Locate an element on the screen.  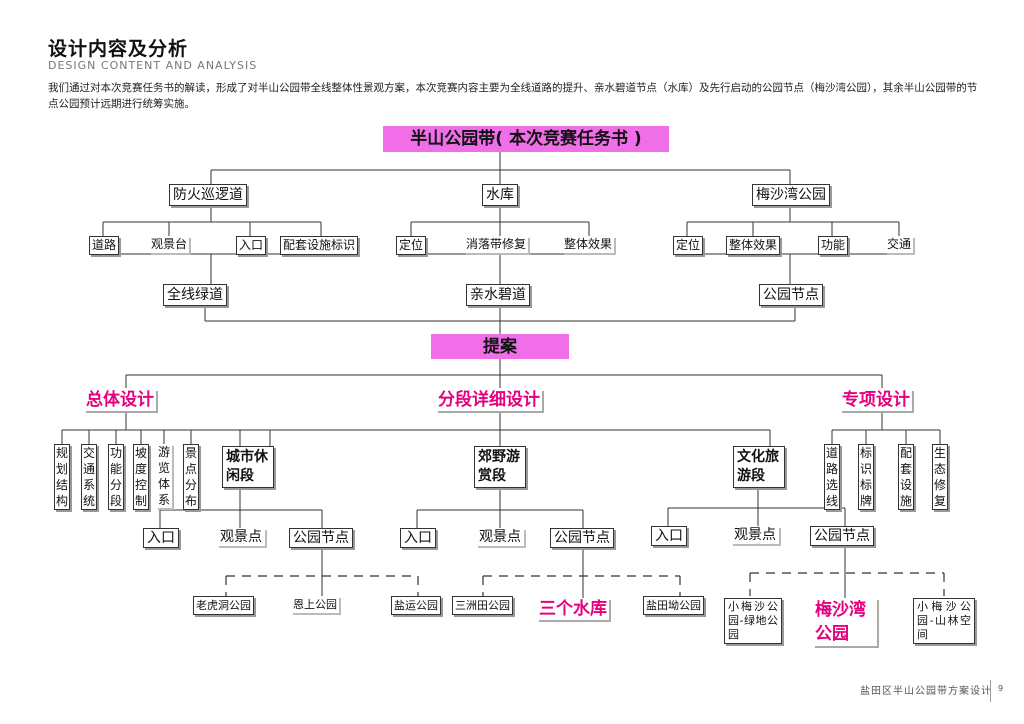
overall-item-tour-system: 游览体系 is located at coordinates (164, 476).